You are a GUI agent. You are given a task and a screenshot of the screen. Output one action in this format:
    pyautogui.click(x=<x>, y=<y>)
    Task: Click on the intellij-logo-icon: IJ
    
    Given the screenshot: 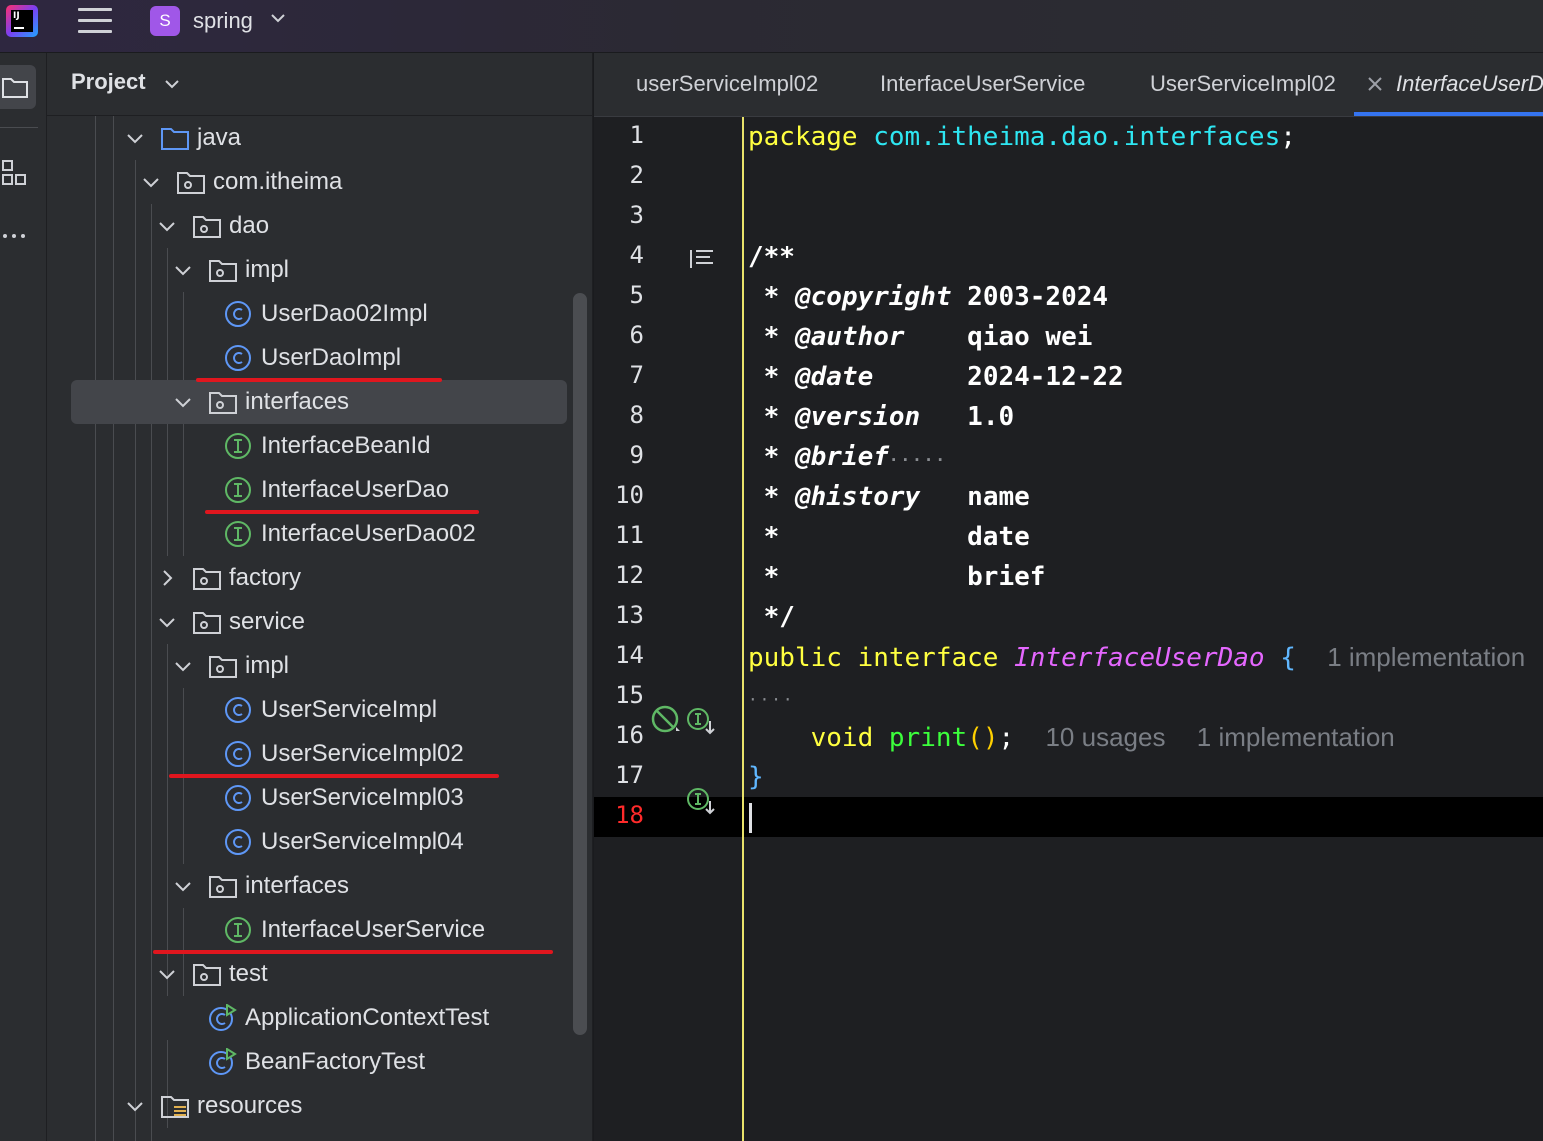 What is the action you would take?
    pyautogui.click(x=22, y=21)
    